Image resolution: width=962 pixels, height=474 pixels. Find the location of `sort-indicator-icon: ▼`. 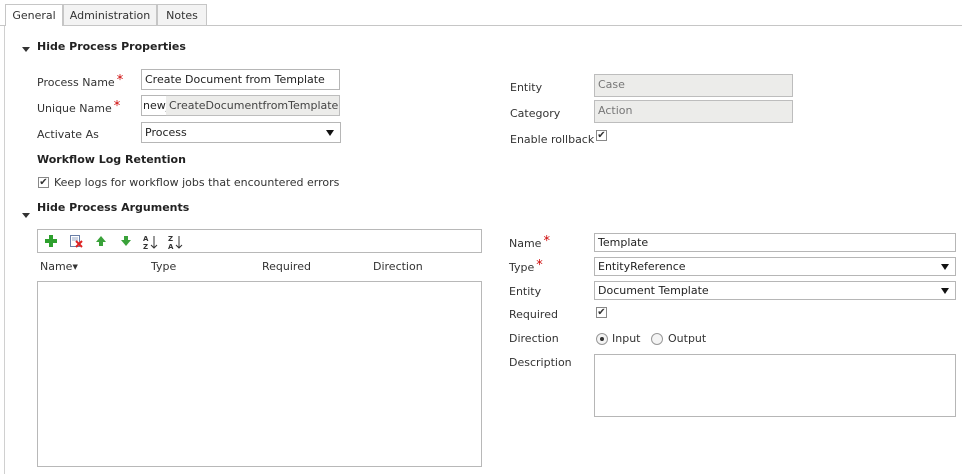

sort-indicator-icon: ▼ is located at coordinates (75, 267).